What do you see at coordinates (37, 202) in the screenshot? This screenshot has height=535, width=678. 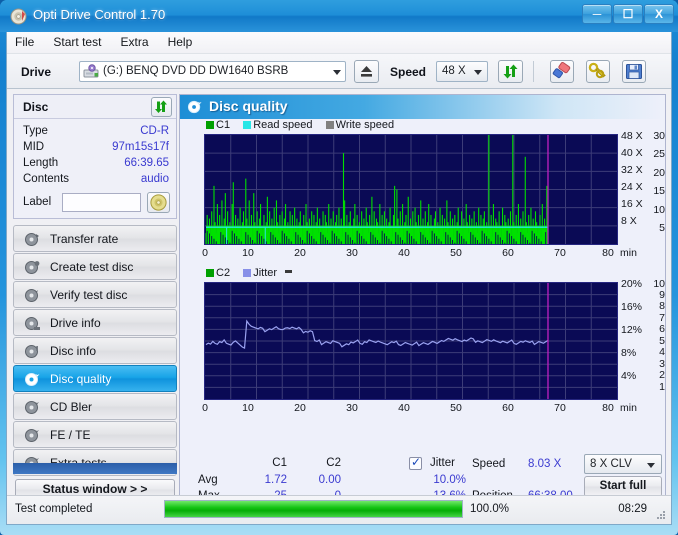 I see `disc-label-key: Label` at bounding box center [37, 202].